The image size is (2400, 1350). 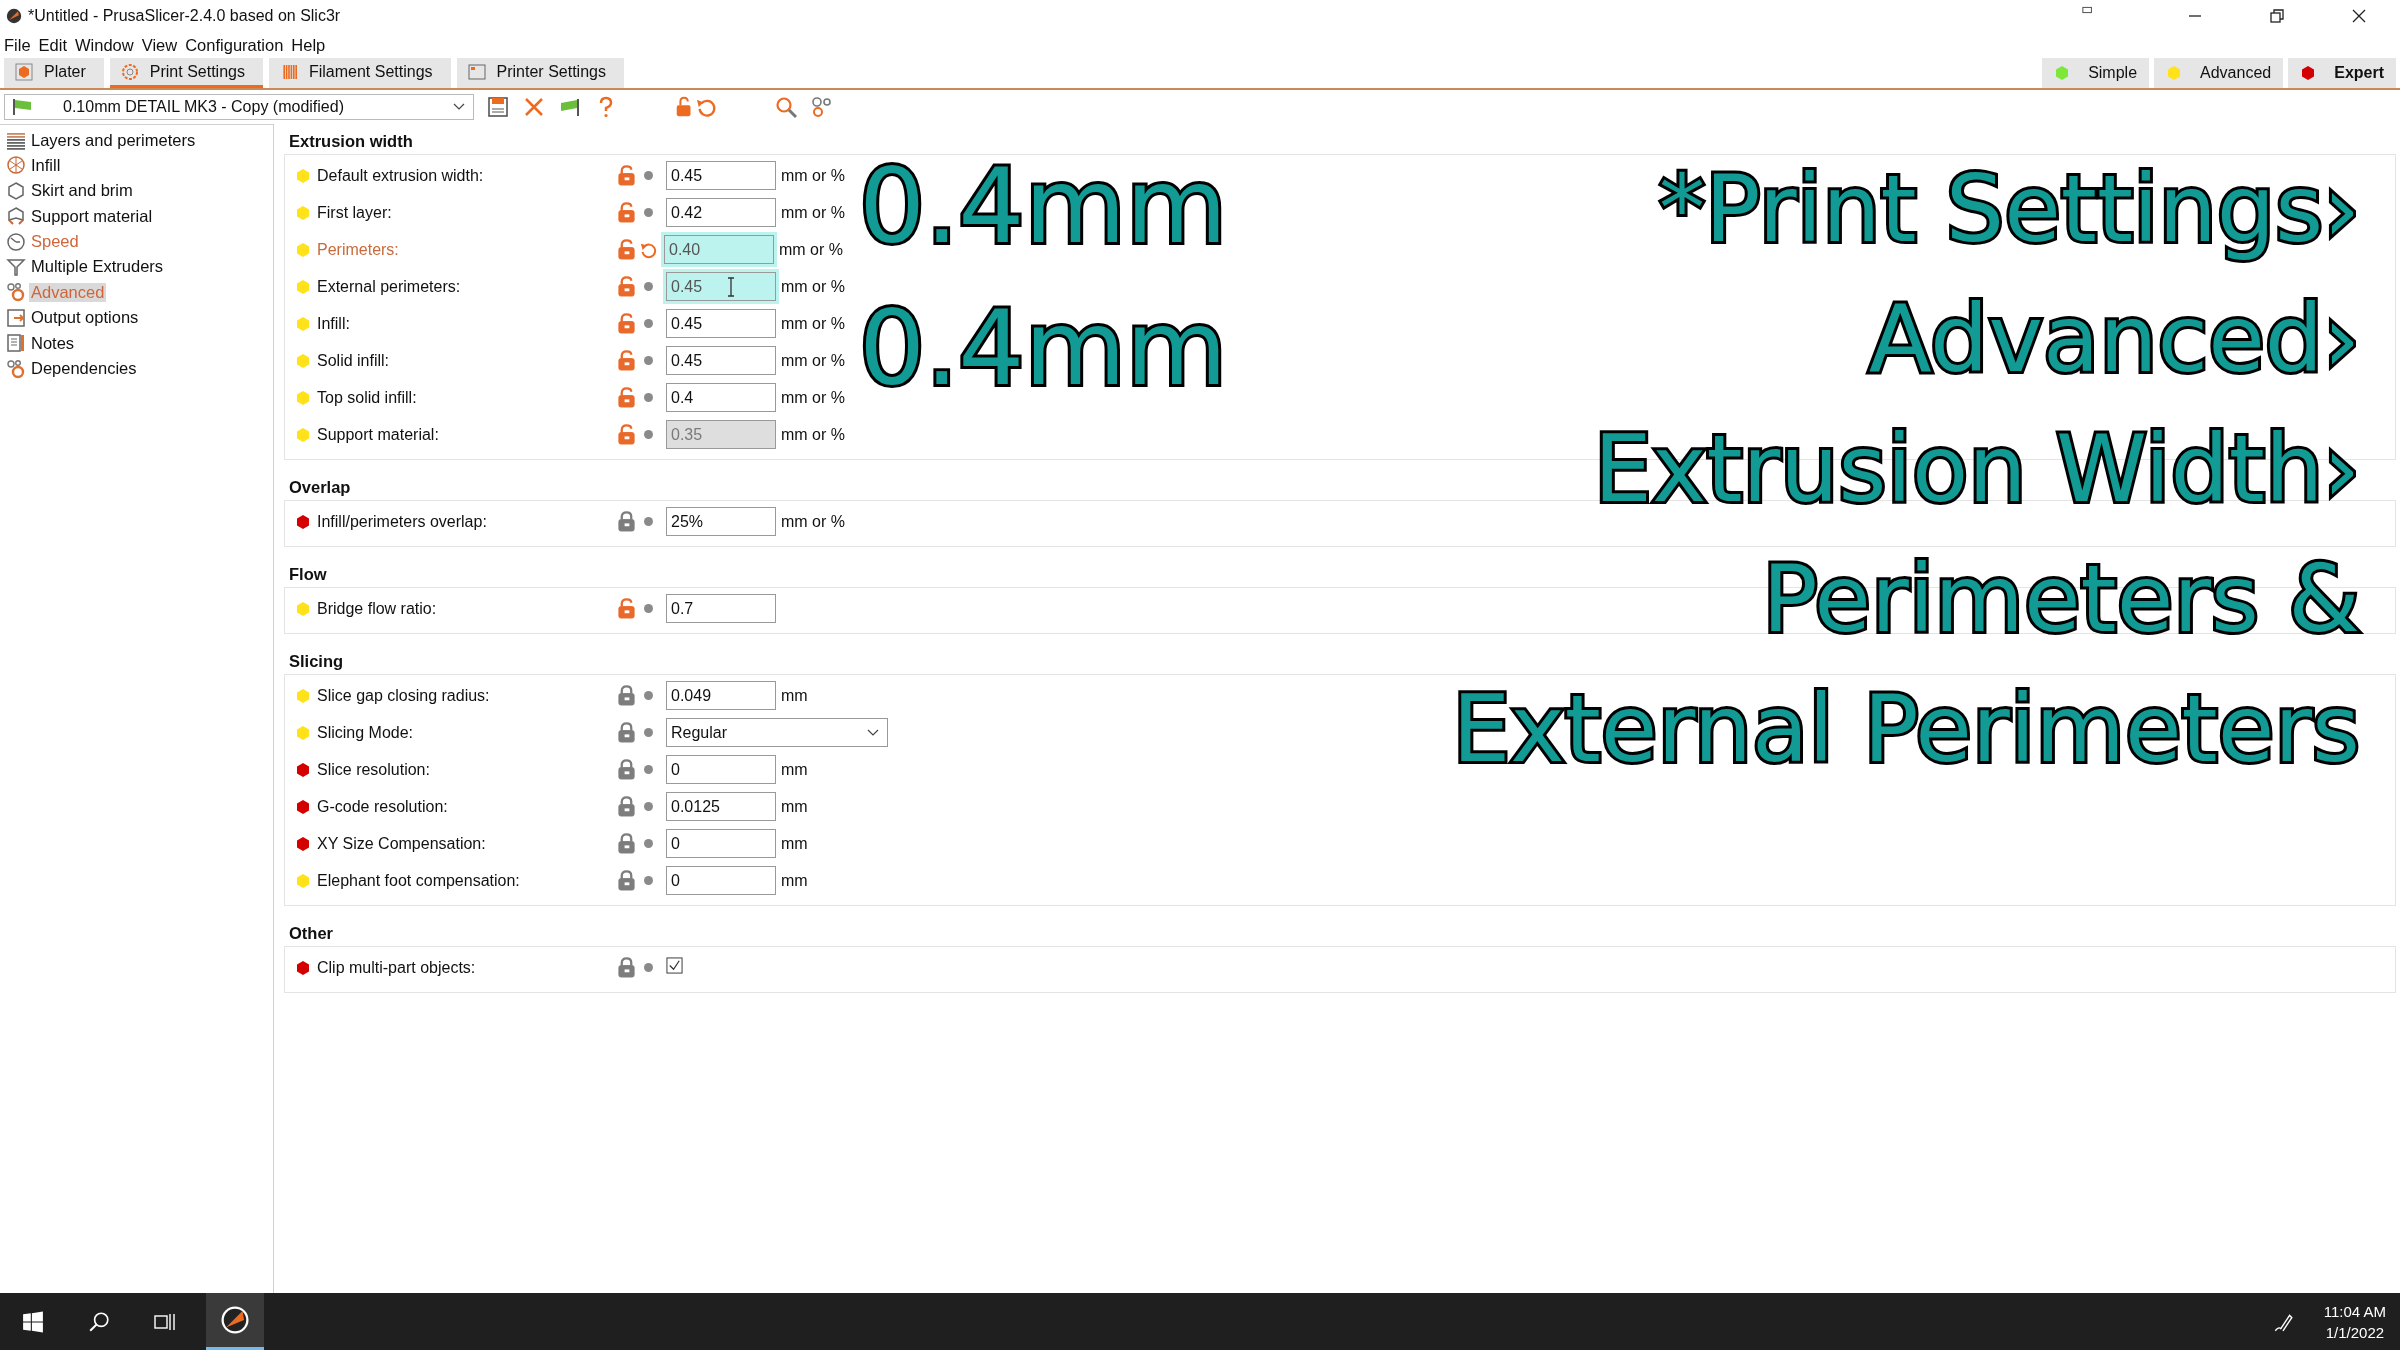 What do you see at coordinates (367, 397) in the screenshot?
I see `setting-label: Top solid infill:` at bounding box center [367, 397].